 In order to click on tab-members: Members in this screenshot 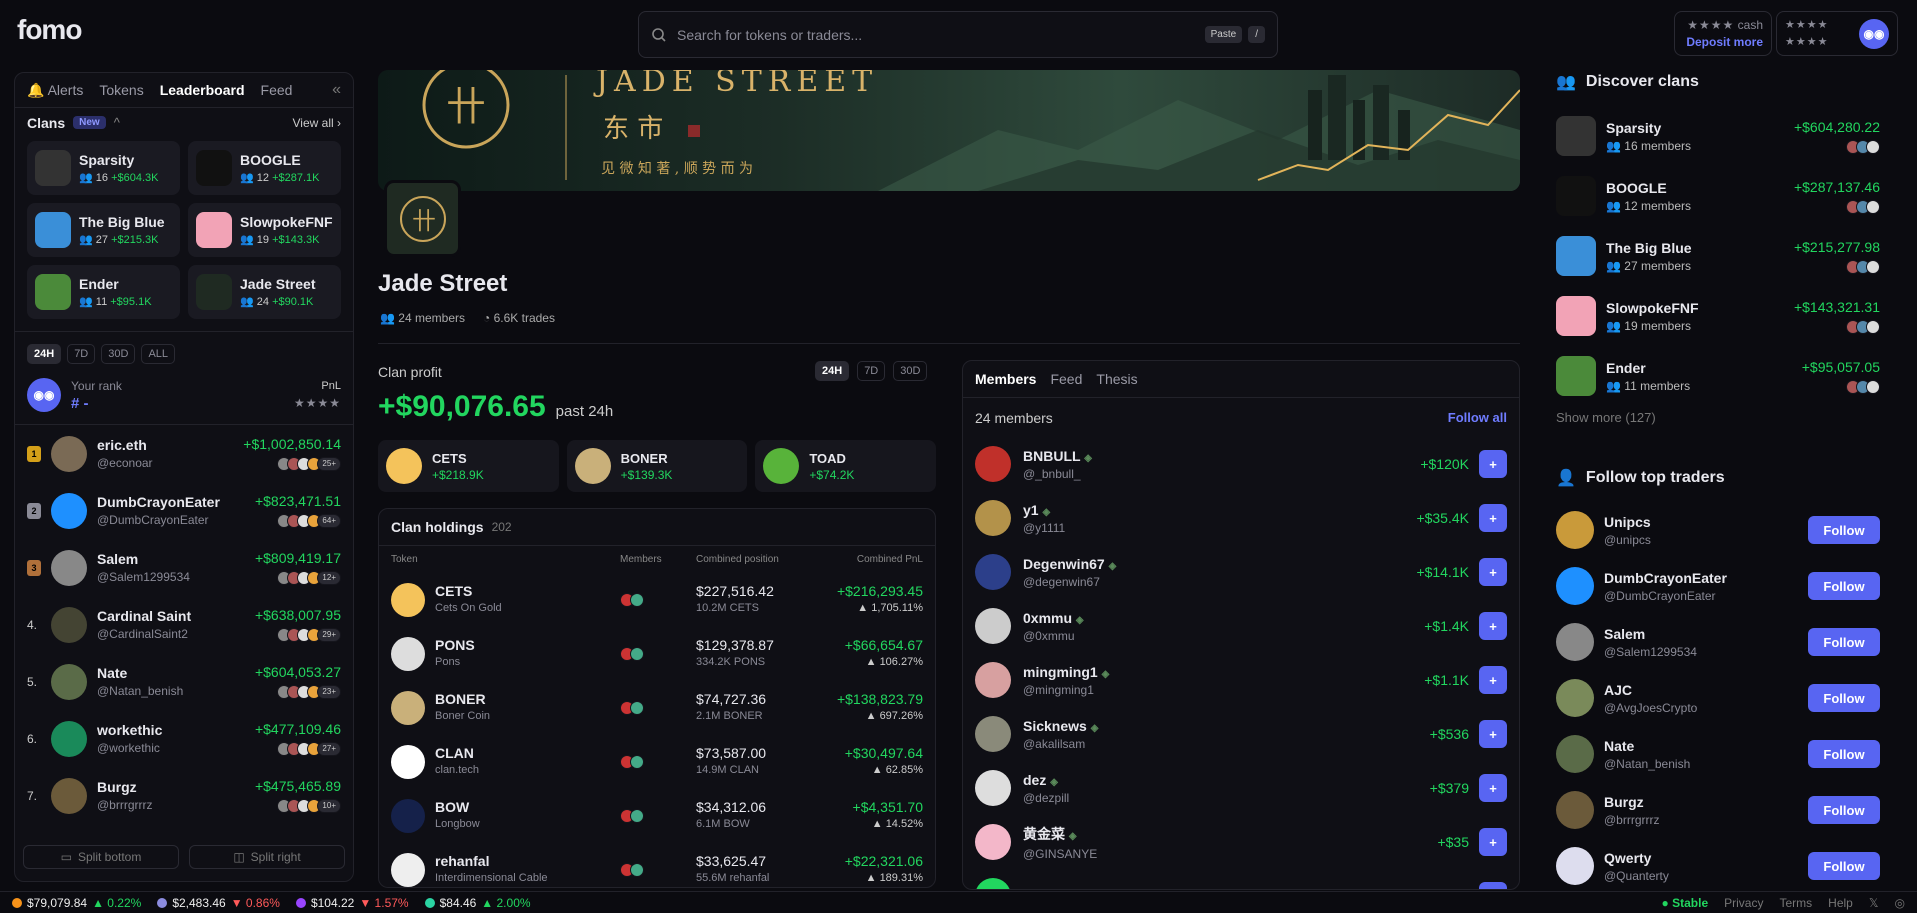, I will do `click(1005, 379)`.